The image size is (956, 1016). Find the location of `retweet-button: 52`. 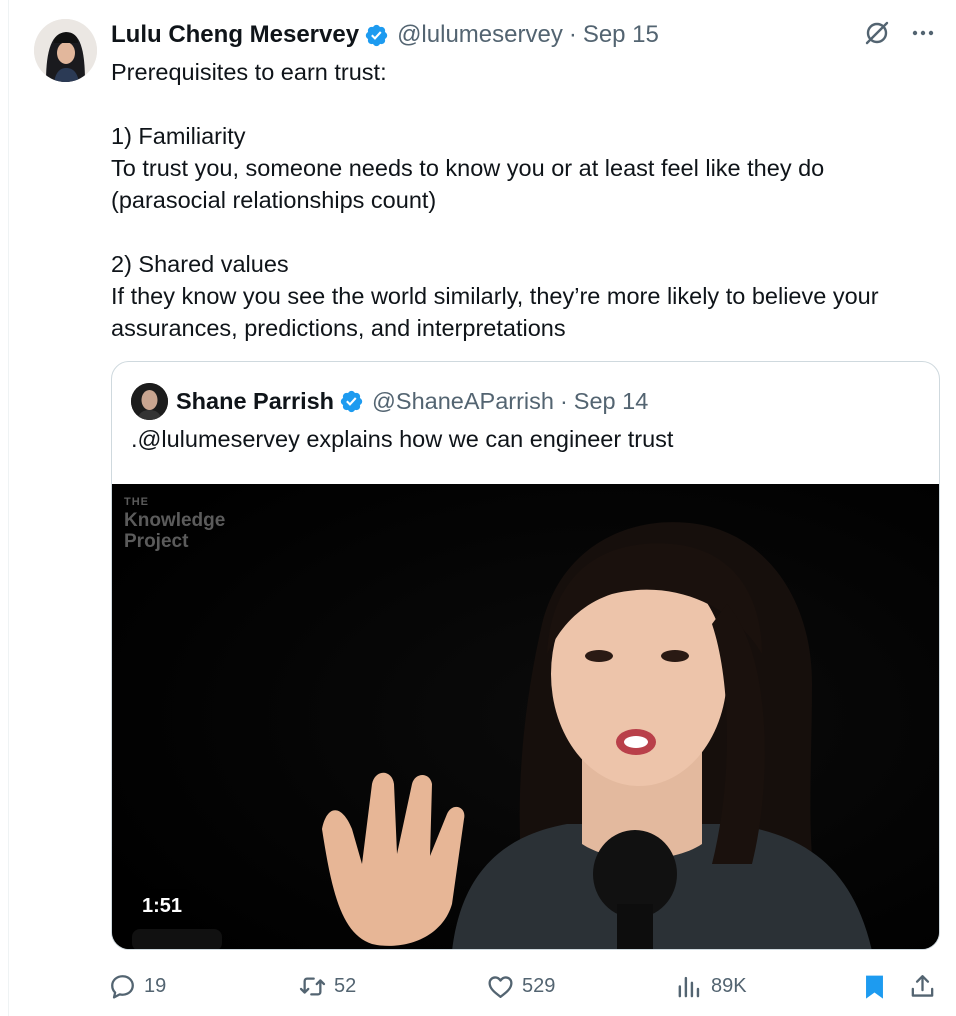

retweet-button: 52 is located at coordinates (327, 986).